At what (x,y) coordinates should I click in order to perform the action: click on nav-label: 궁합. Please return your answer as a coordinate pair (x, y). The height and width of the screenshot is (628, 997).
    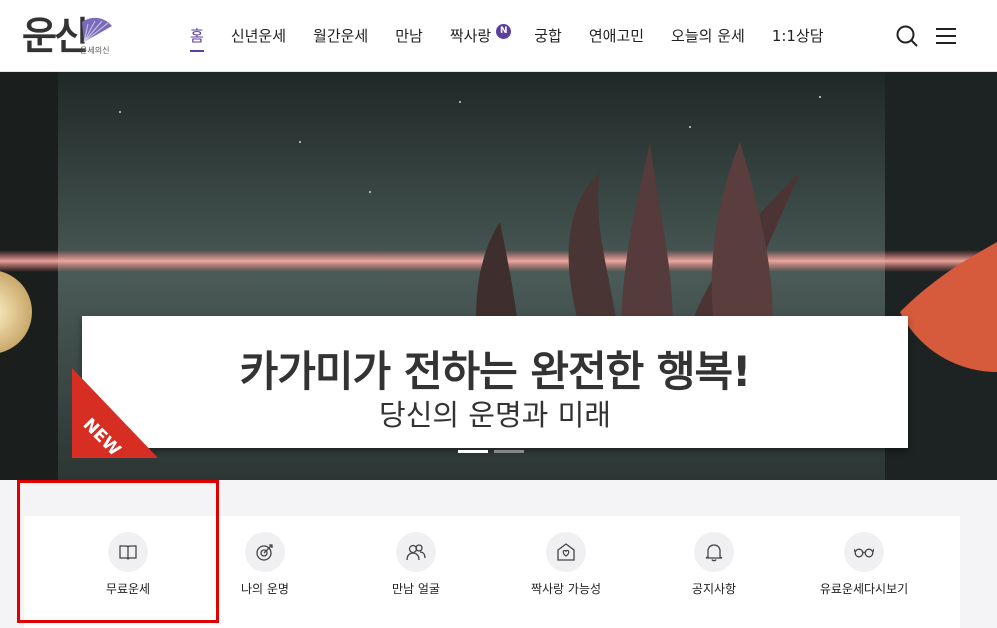
    Looking at the image, I should click on (548, 36).